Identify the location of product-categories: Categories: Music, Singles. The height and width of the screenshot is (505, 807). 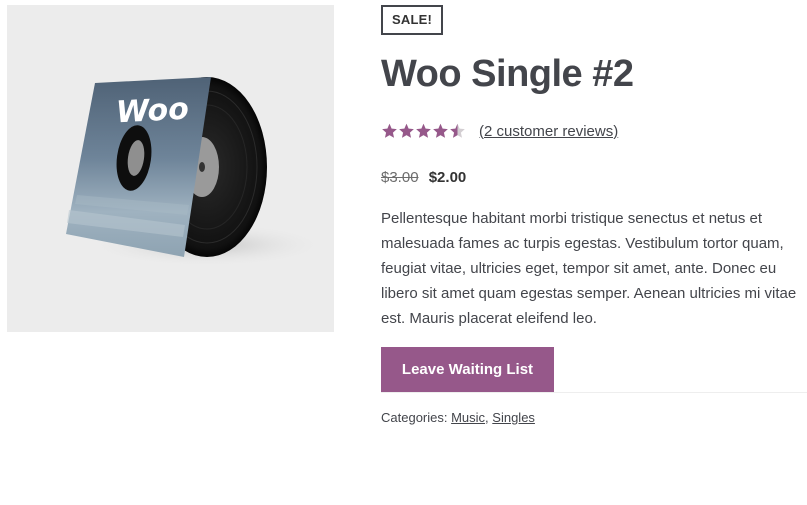
(458, 417).